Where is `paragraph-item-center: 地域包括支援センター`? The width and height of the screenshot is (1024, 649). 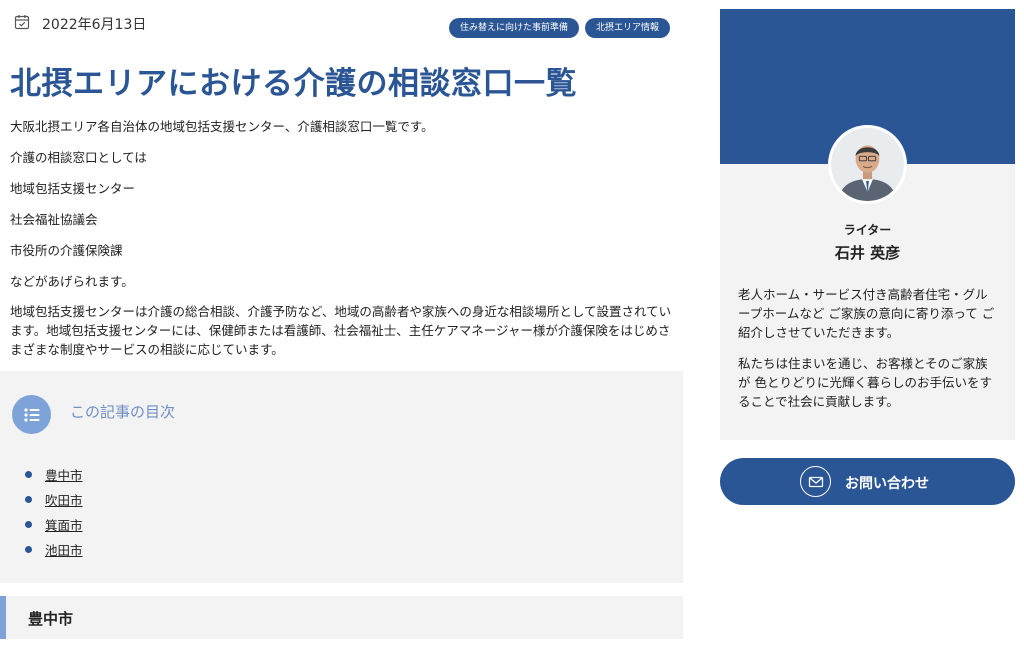 paragraph-item-center: 地域包括支援センター is located at coordinates (73, 188).